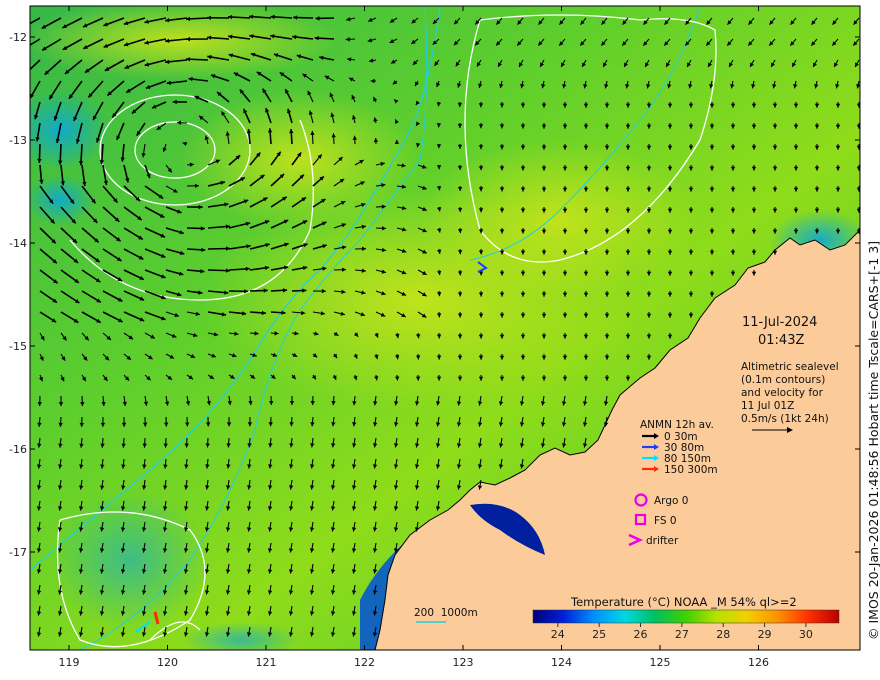 This screenshot has height=680, width=880. I want to click on lat-tick-label: -17, so click(18, 552).